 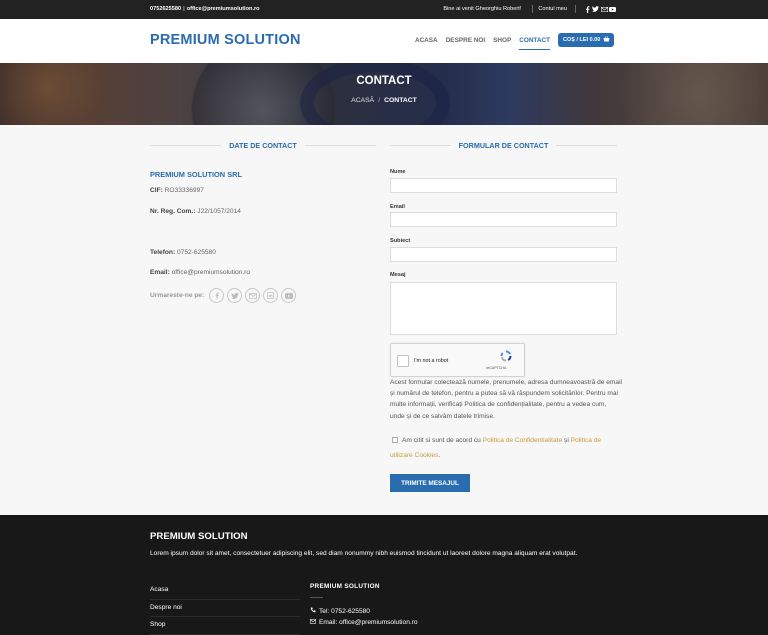 I want to click on main-nav: ACASA DESPRE NOI SHOP CONTACT, so click(x=478, y=43).